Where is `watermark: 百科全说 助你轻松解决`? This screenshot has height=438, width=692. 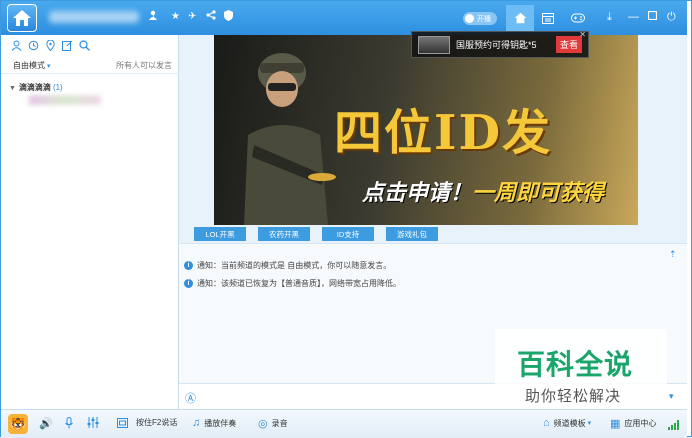
watermark: 百科全说 助你轻松解决 is located at coordinates (581, 370).